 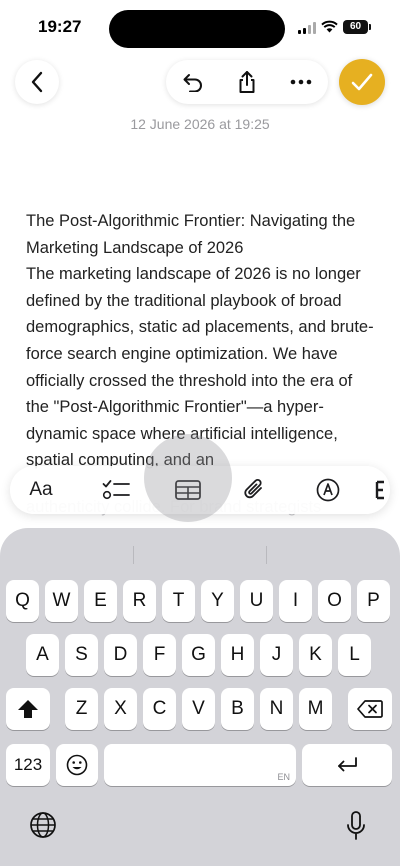 I want to click on more-button, so click(x=301, y=82).